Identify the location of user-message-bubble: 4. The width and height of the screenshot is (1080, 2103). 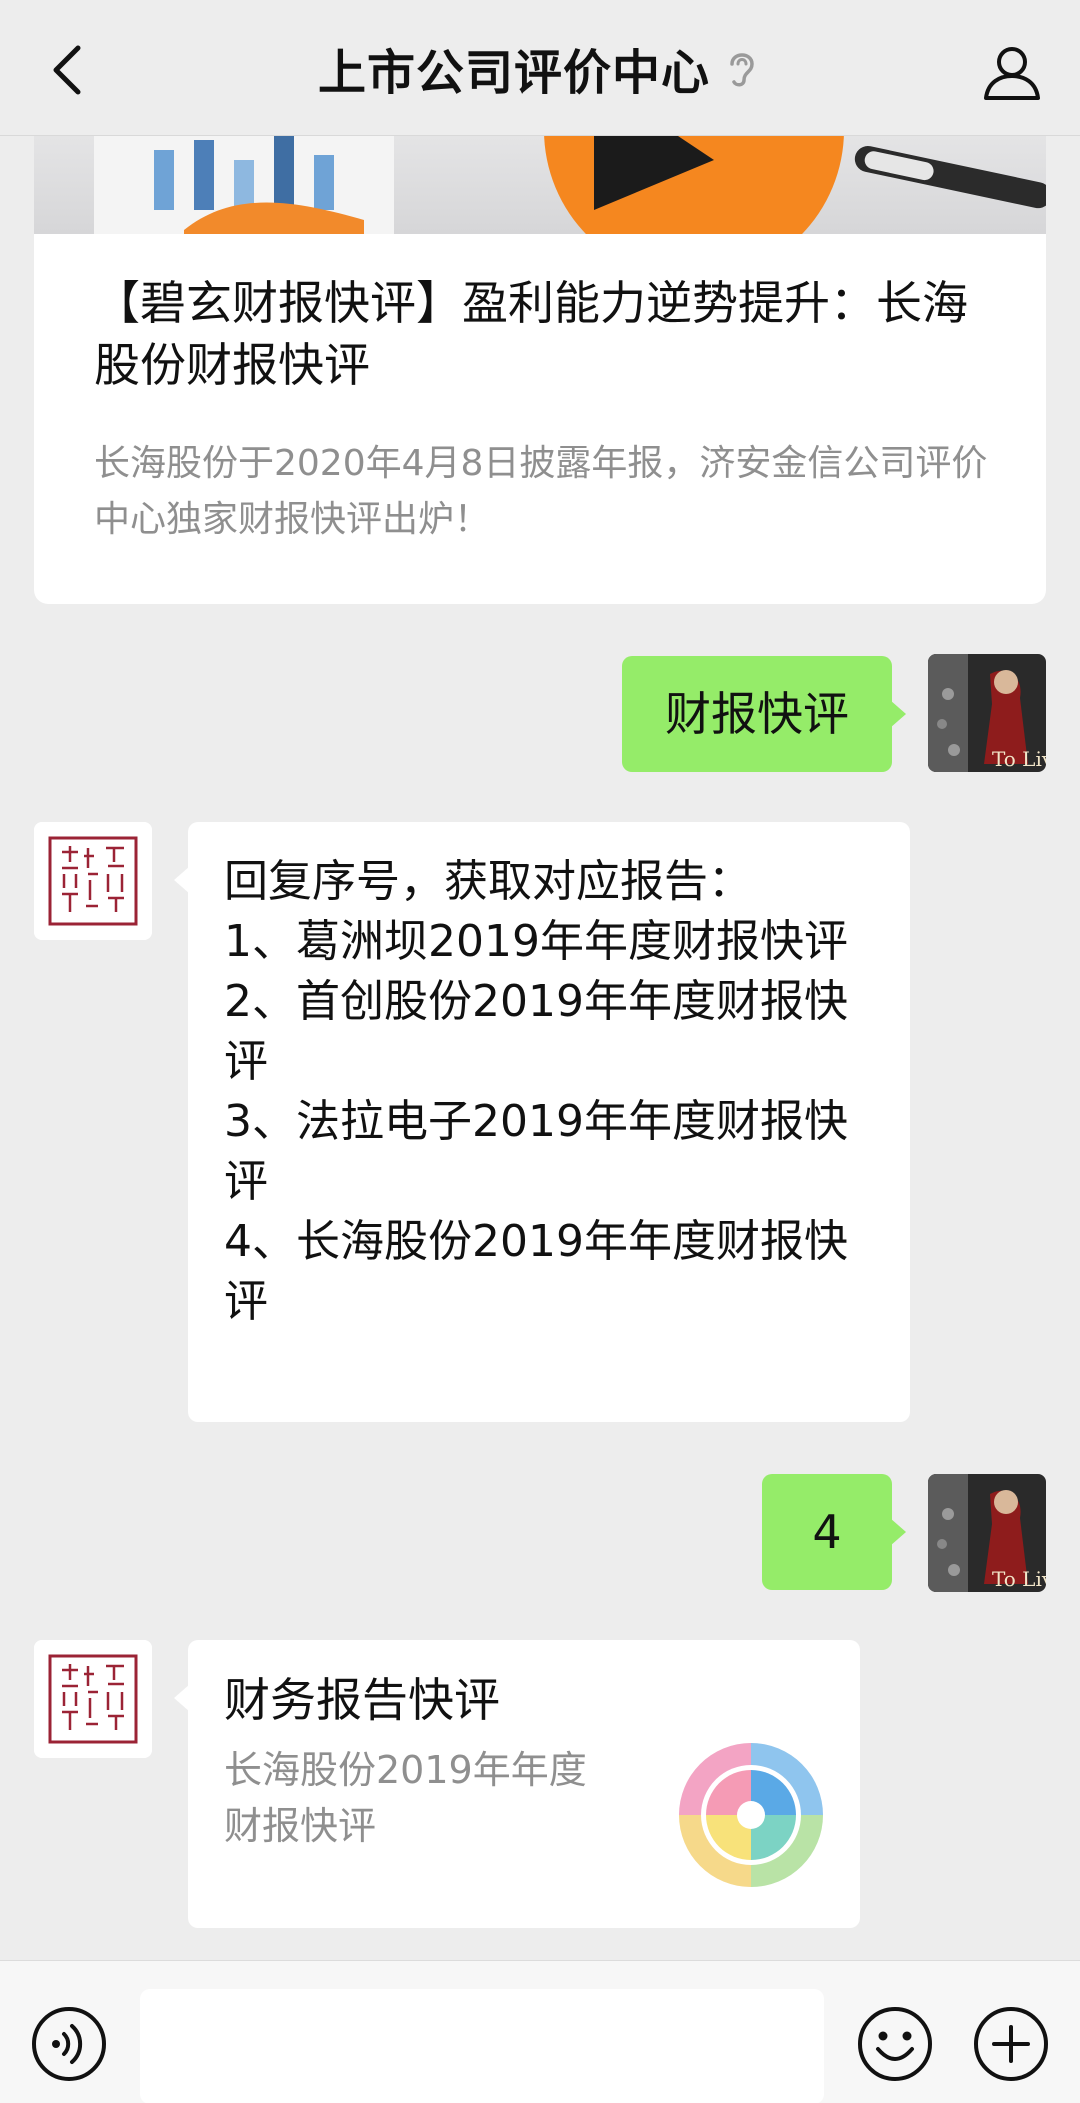
(834, 1532).